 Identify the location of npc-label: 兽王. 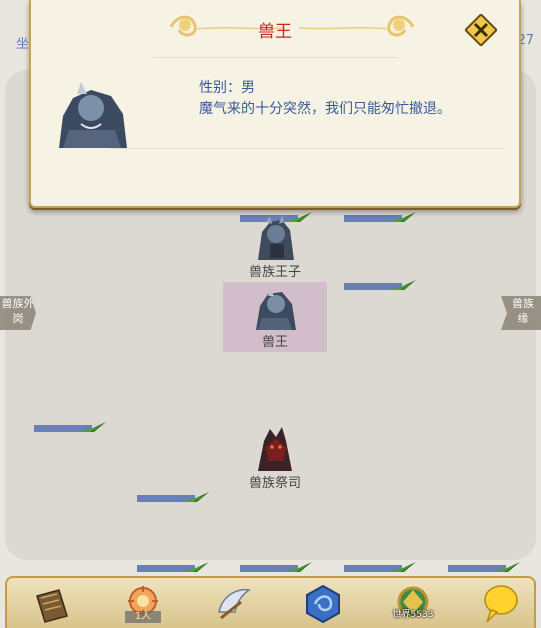
(274, 342).